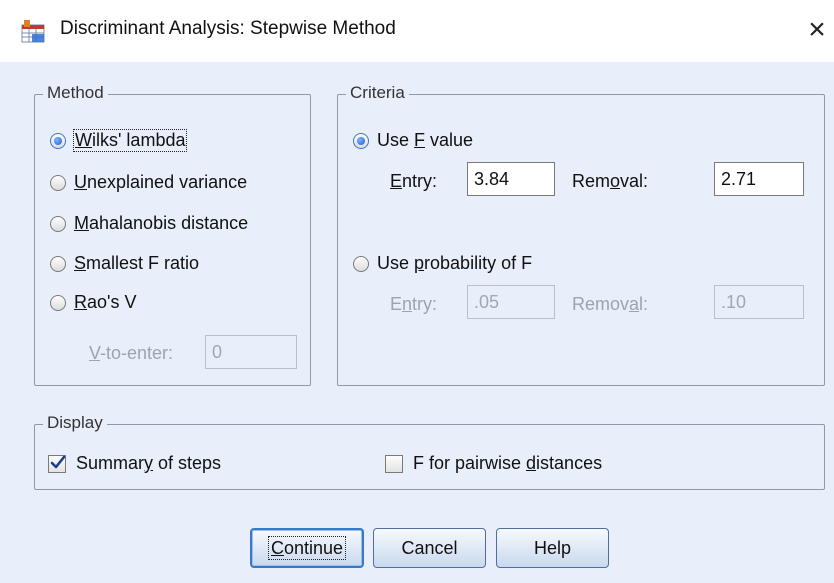 The height and width of the screenshot is (583, 834). What do you see at coordinates (552, 548) in the screenshot?
I see `help-button: Help` at bounding box center [552, 548].